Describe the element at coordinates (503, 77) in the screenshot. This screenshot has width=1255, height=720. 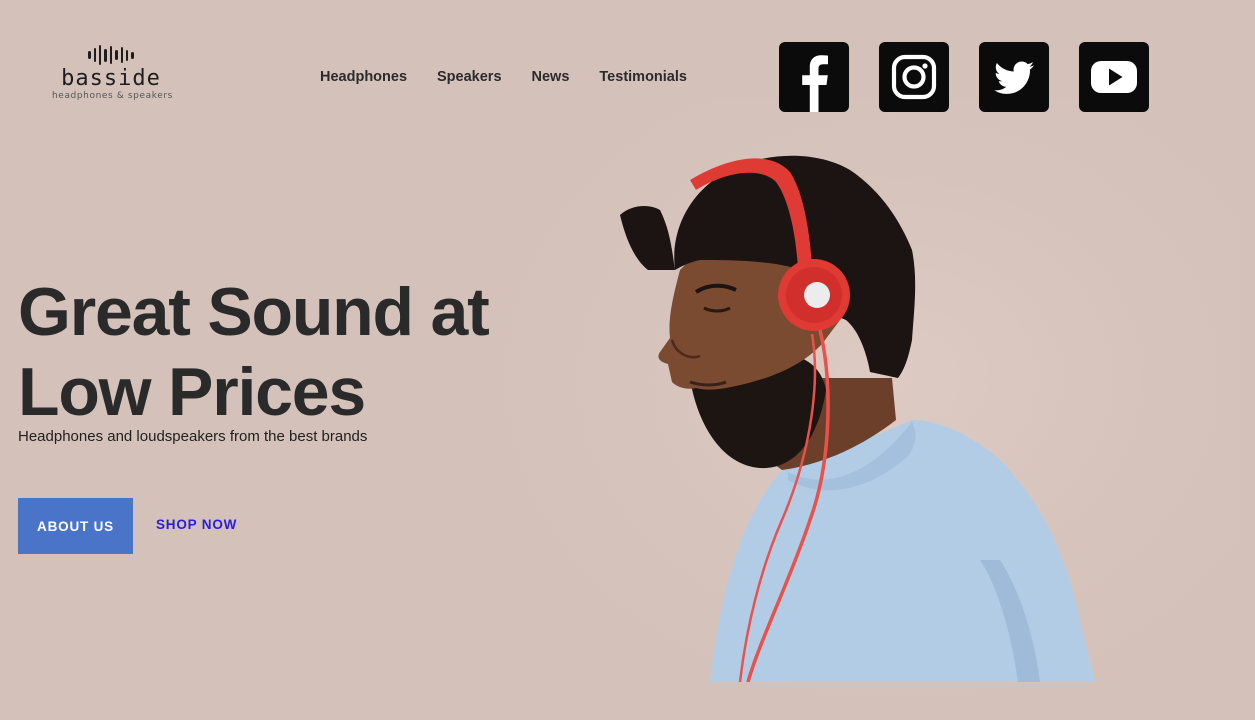
I see `main-nav: Headphones Speakers News Testimonials` at that location.